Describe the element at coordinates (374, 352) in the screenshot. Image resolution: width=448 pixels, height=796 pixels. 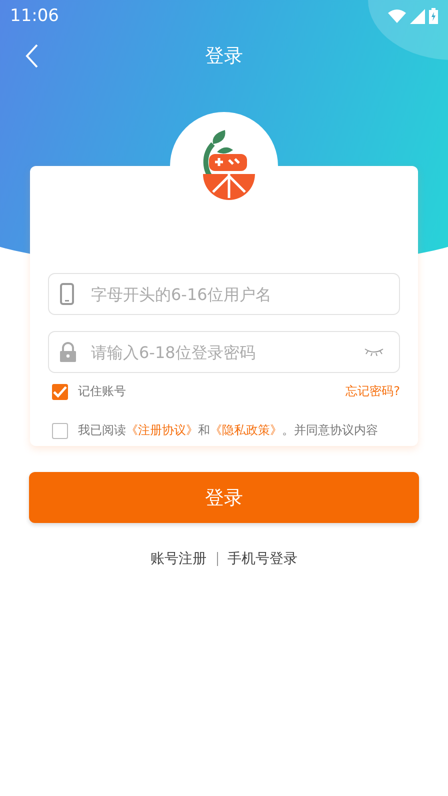
I see `eye-closed-icon` at that location.